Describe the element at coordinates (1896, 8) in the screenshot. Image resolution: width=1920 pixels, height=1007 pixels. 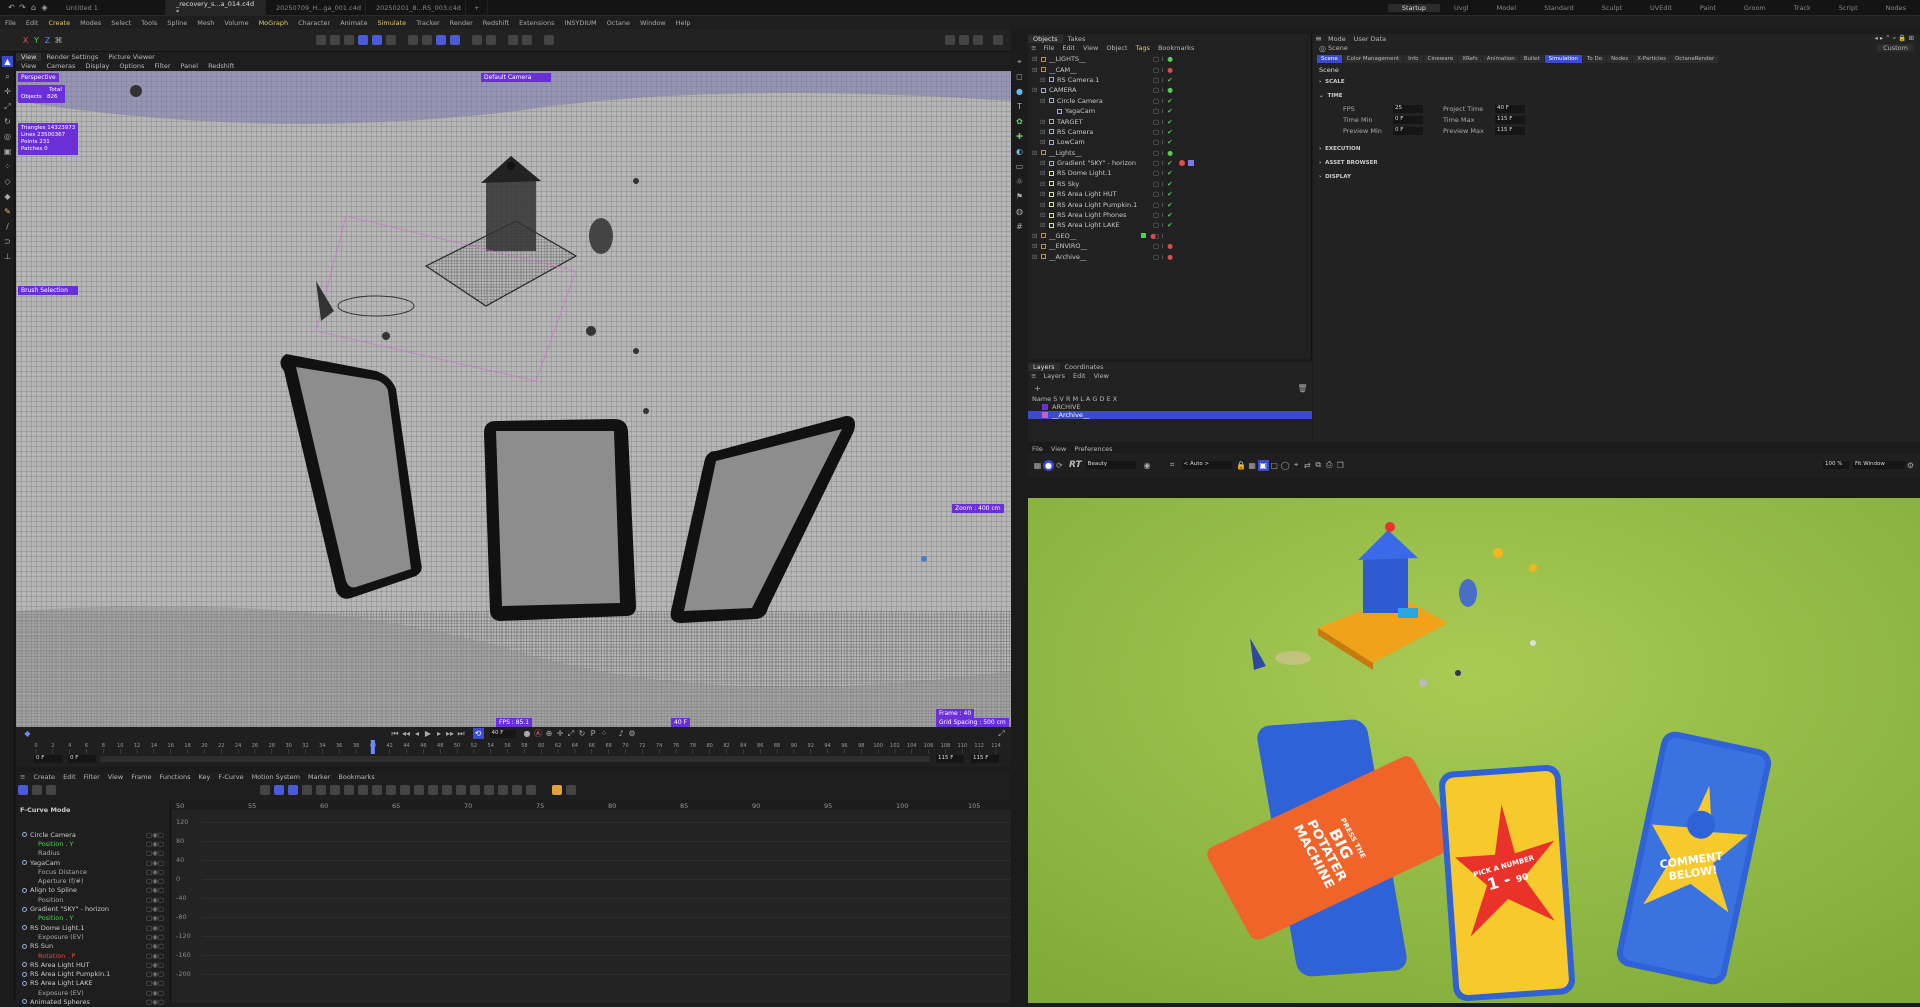
I see `layout-nodes: Nodes` at that location.